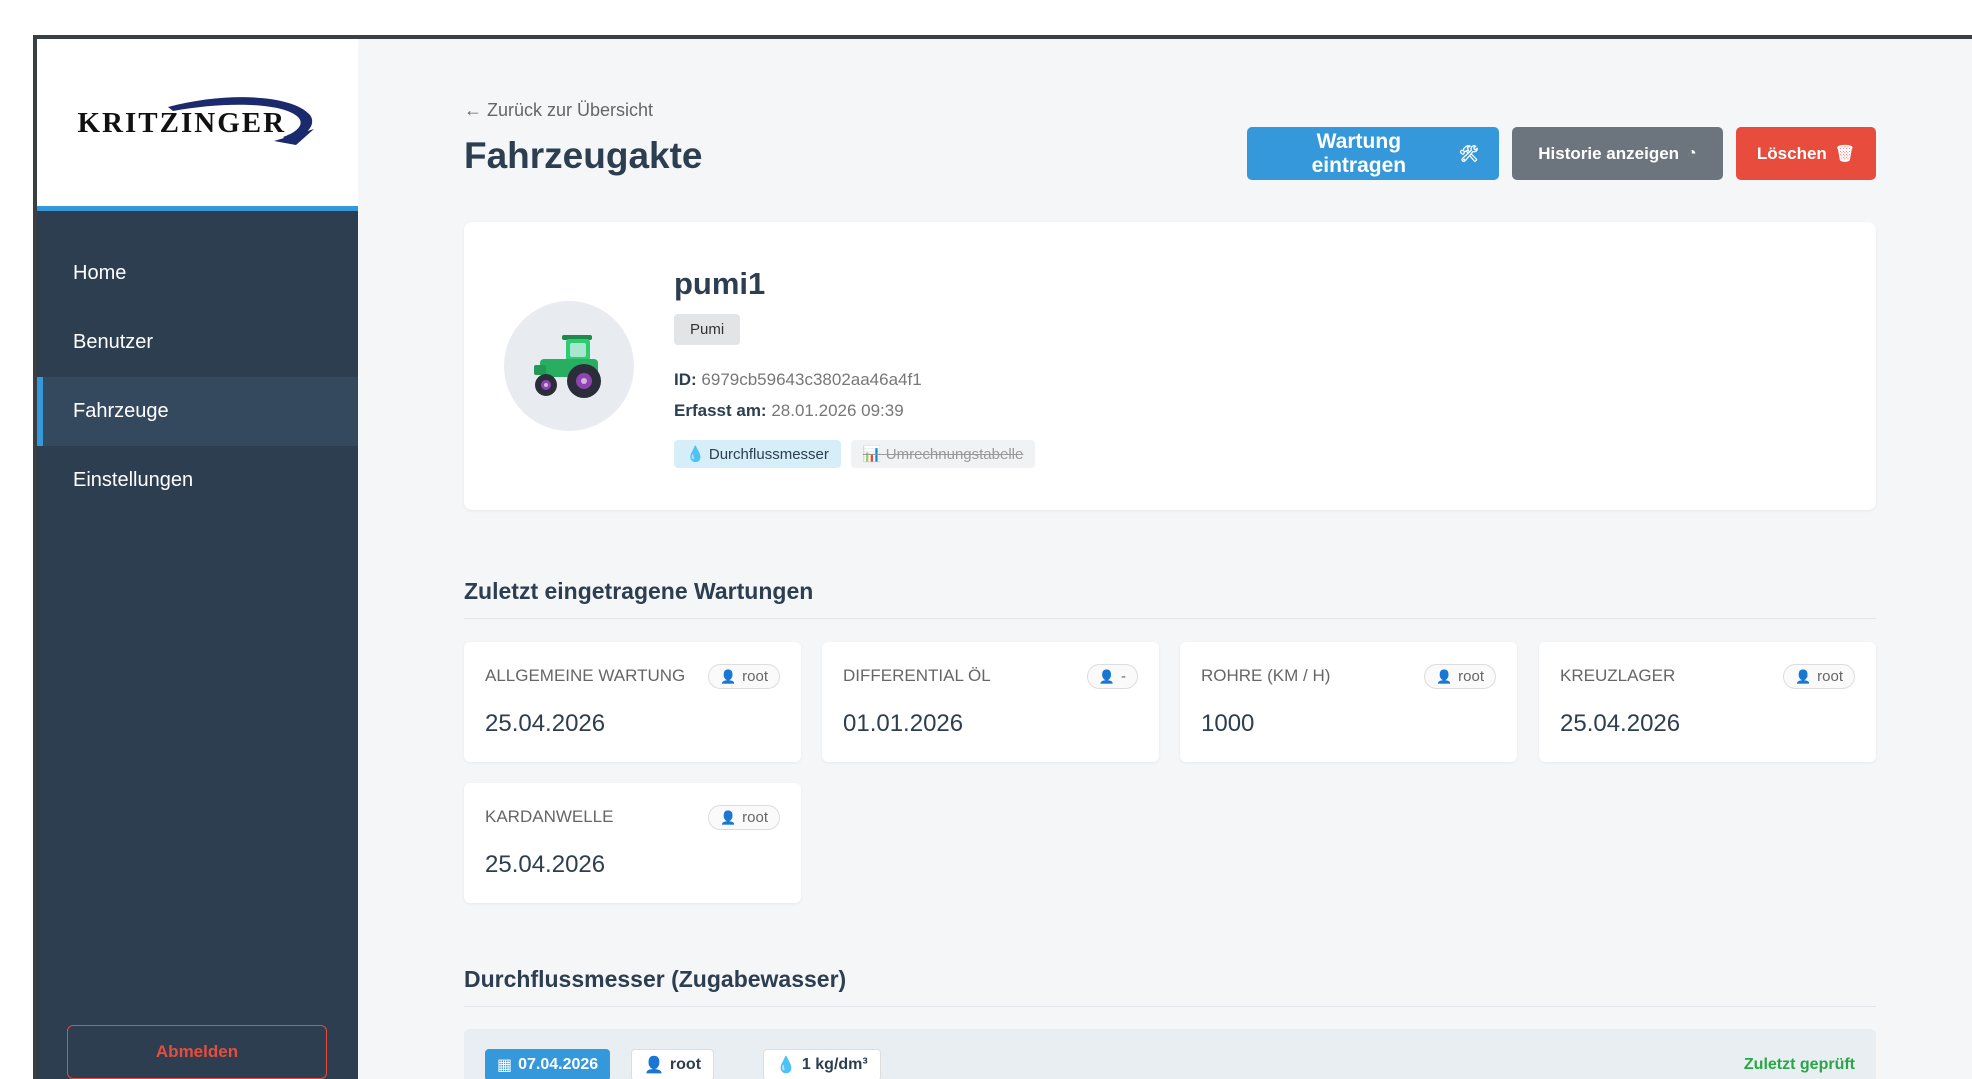 The width and height of the screenshot is (1972, 1079). Describe the element at coordinates (558, 1064) in the screenshot. I see `flowmeter-date: 07.04.2026` at that location.